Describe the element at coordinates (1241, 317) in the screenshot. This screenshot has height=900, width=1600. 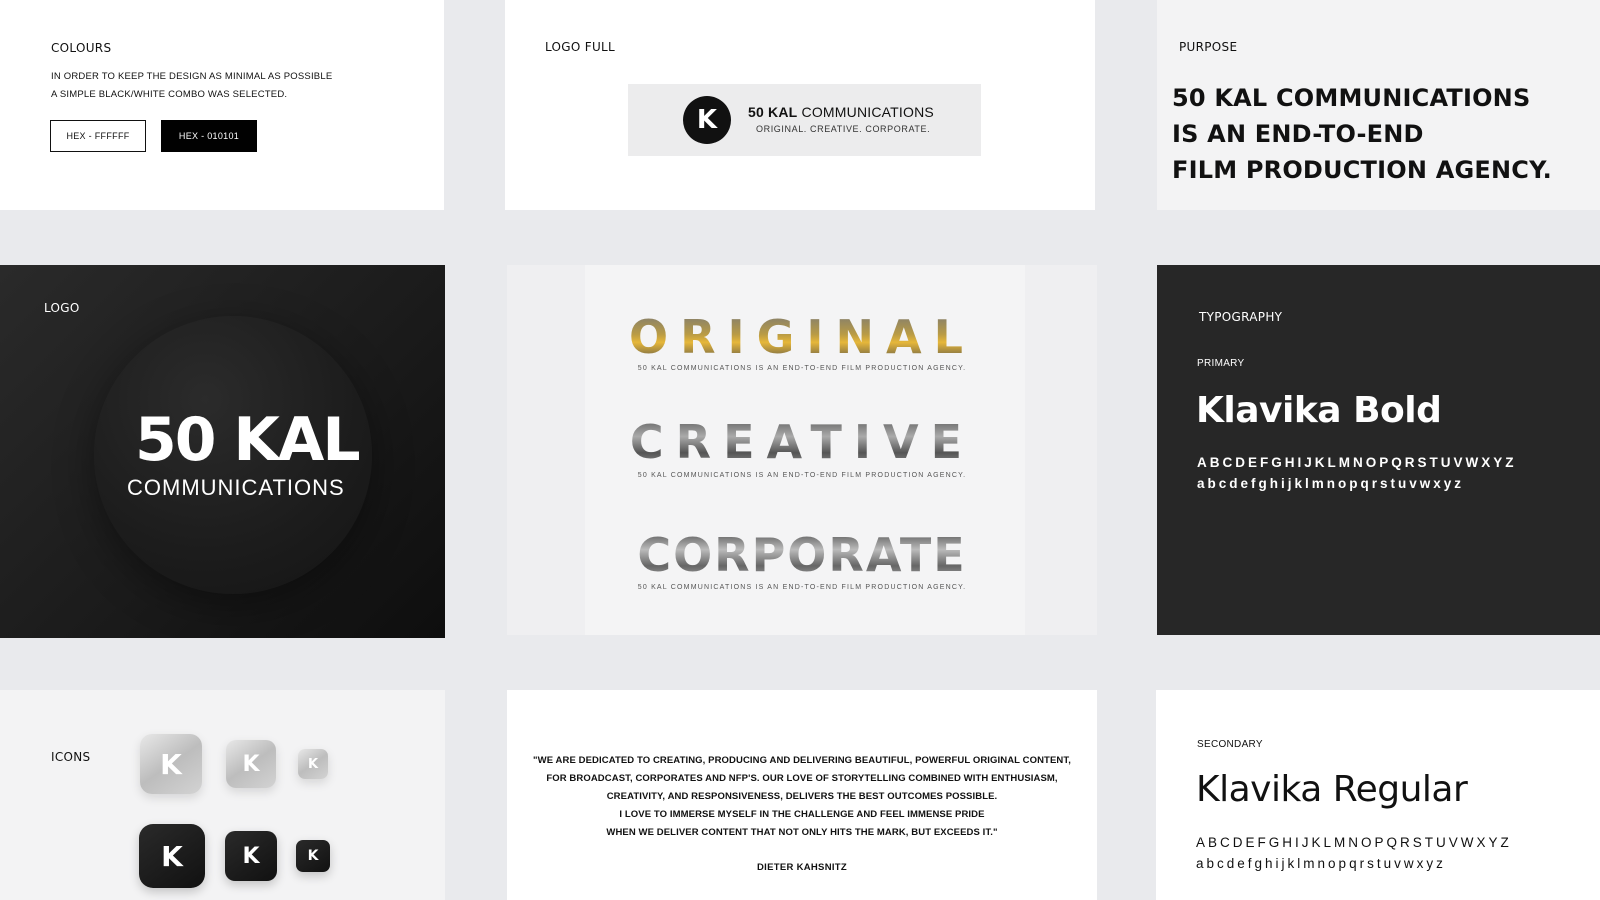
I see `typography-heading: TYPOGRAPHY` at that location.